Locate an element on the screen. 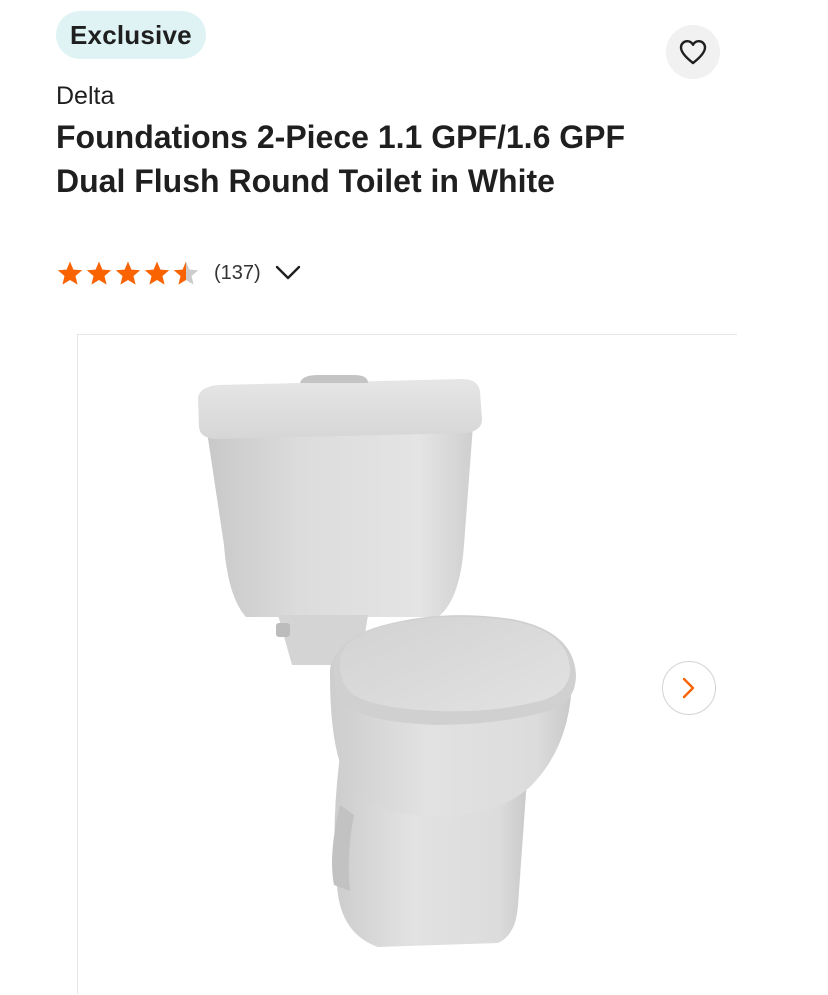  favorite-button is located at coordinates (693, 52).